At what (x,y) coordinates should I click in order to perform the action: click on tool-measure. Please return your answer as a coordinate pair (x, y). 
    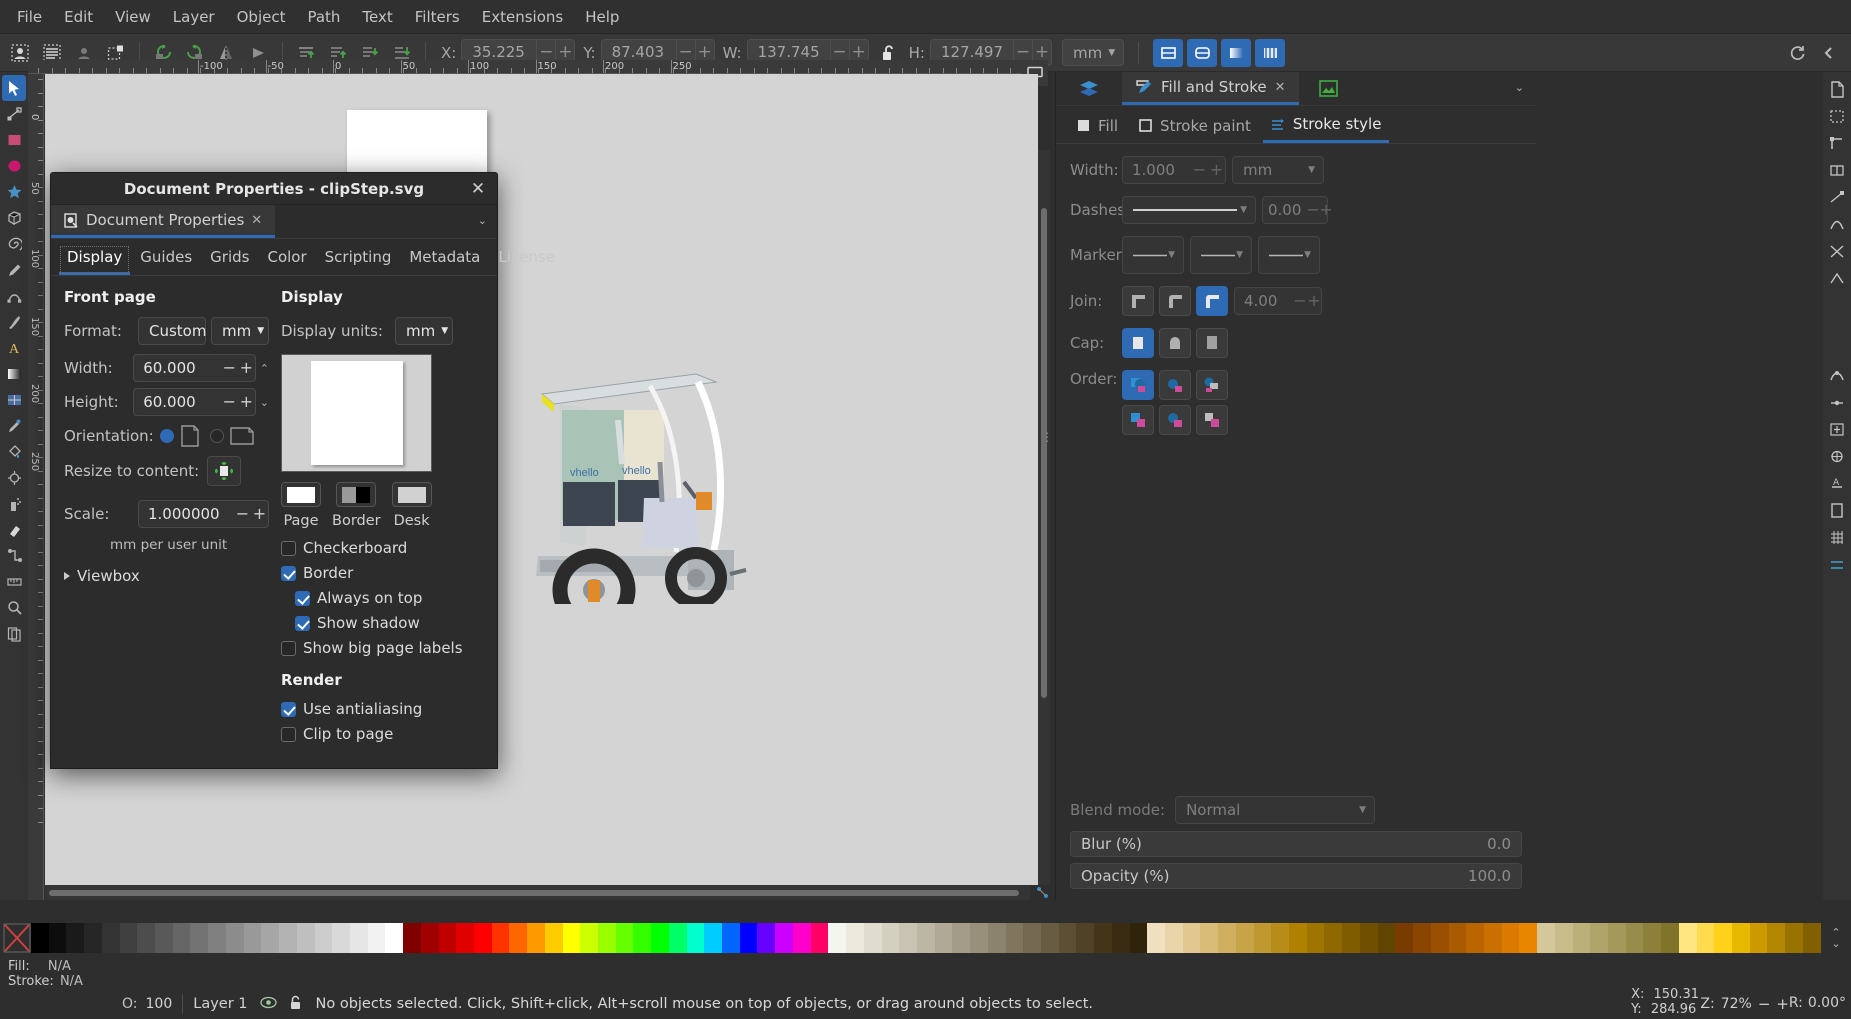
    Looking at the image, I should click on (14, 582).